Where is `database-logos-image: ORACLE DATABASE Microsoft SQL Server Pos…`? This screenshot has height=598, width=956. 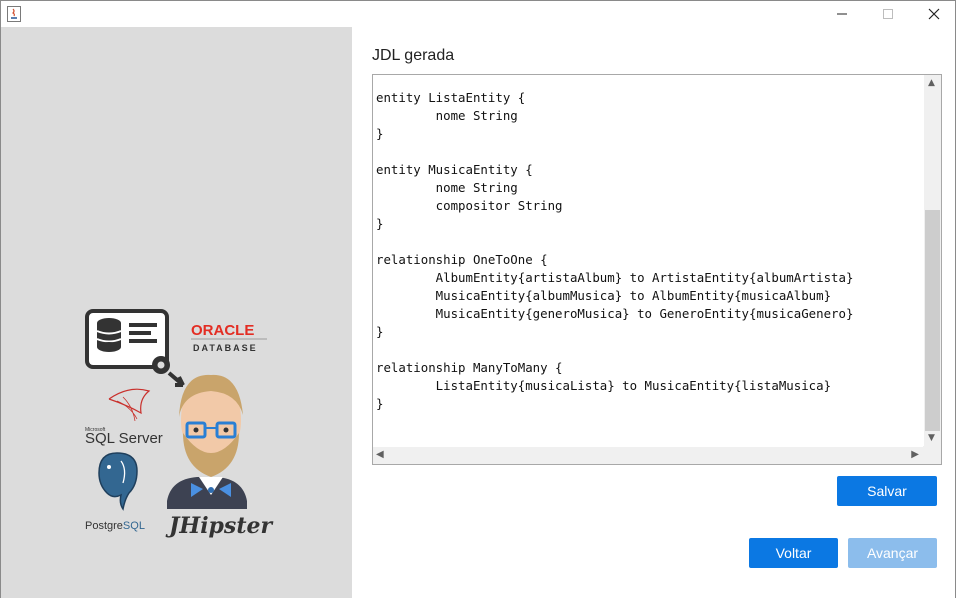 database-logos-image: ORACLE DATABASE Microsoft SQL Server Pos… is located at coordinates (179, 424).